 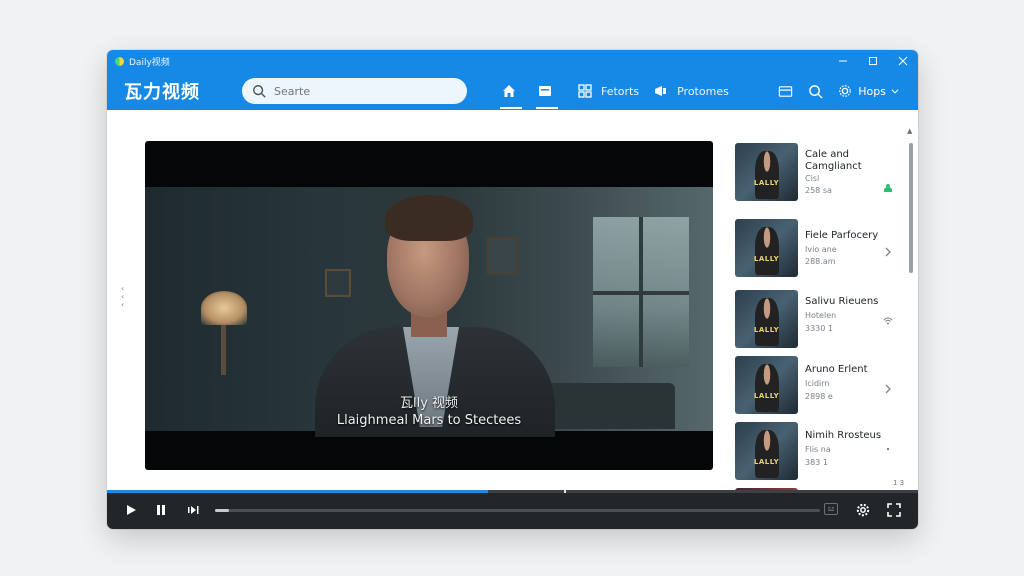 I want to click on related-views: 2898 e, so click(x=819, y=396).